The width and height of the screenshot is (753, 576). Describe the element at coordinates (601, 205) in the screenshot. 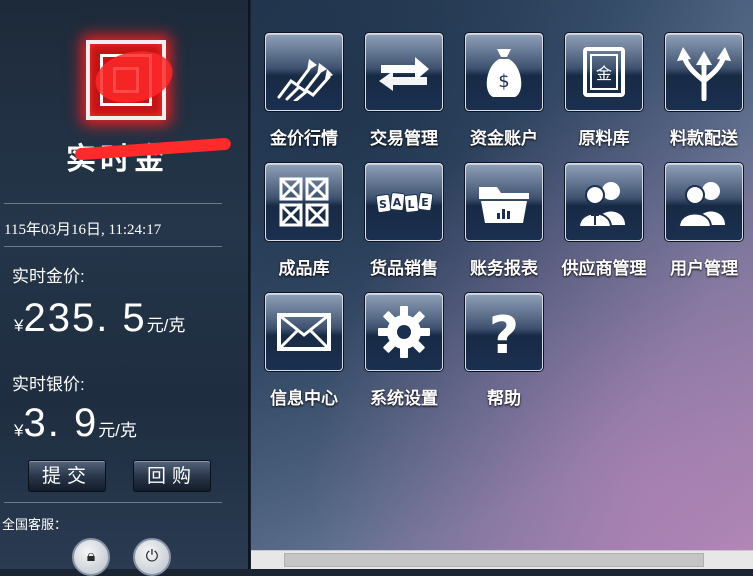

I see `supplier-users-icon` at that location.